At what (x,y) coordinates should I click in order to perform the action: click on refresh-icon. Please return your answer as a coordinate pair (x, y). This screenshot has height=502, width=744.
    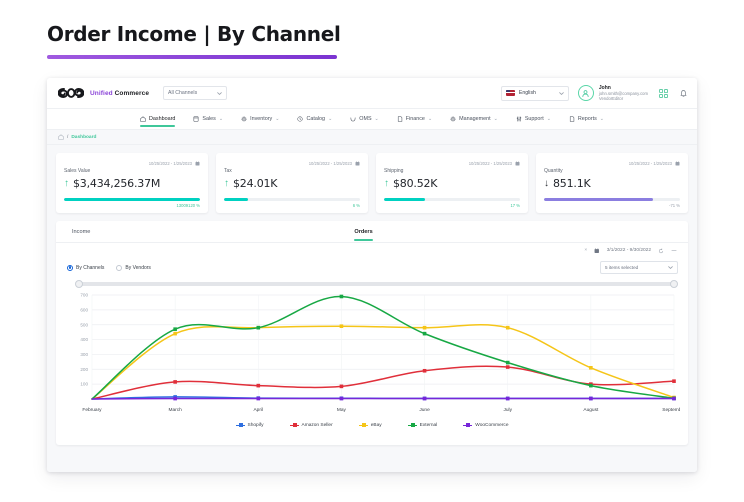
    Looking at the image, I should click on (661, 251).